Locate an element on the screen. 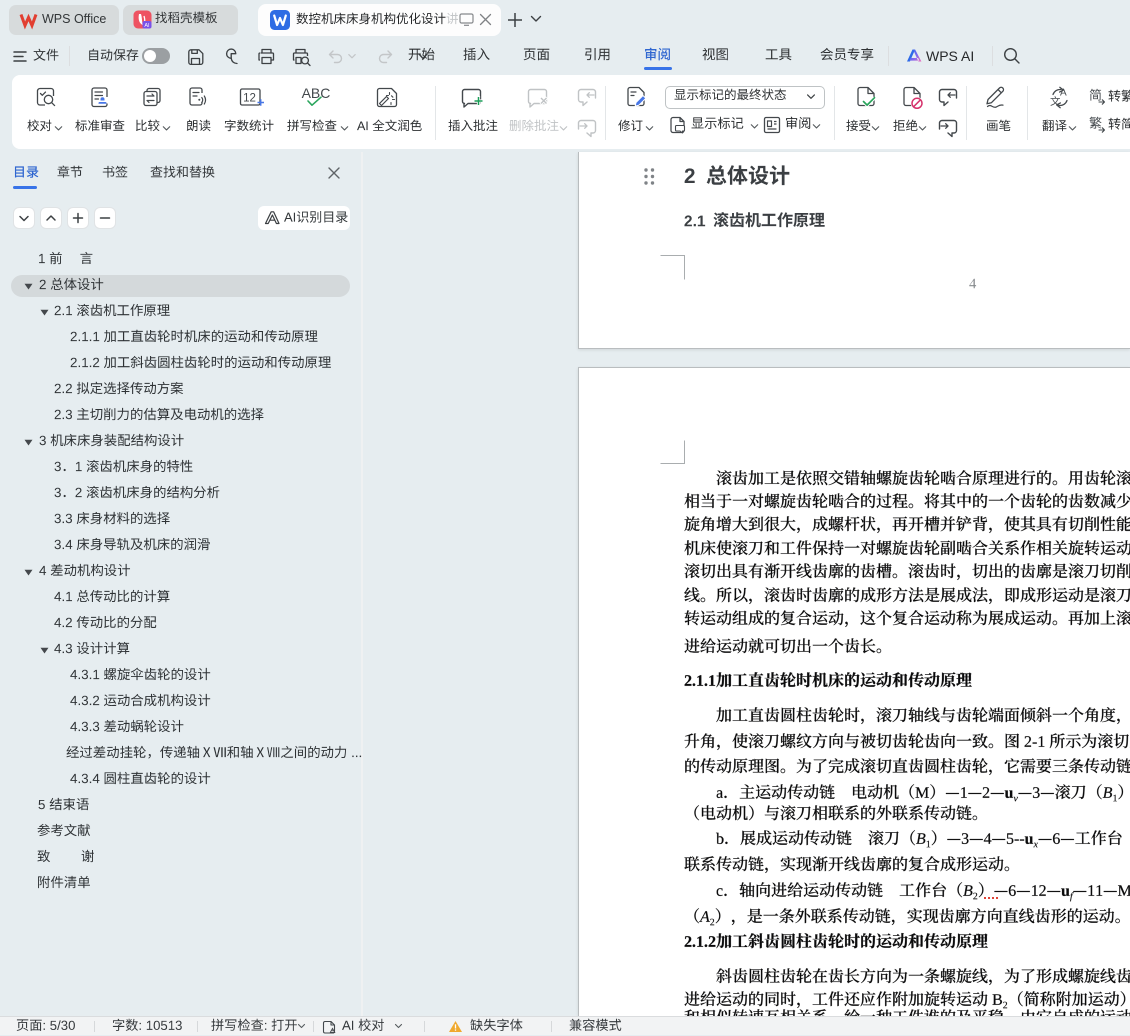 This screenshot has height=1036, width=1130. svg-text: 12 is located at coordinates (249, 99).